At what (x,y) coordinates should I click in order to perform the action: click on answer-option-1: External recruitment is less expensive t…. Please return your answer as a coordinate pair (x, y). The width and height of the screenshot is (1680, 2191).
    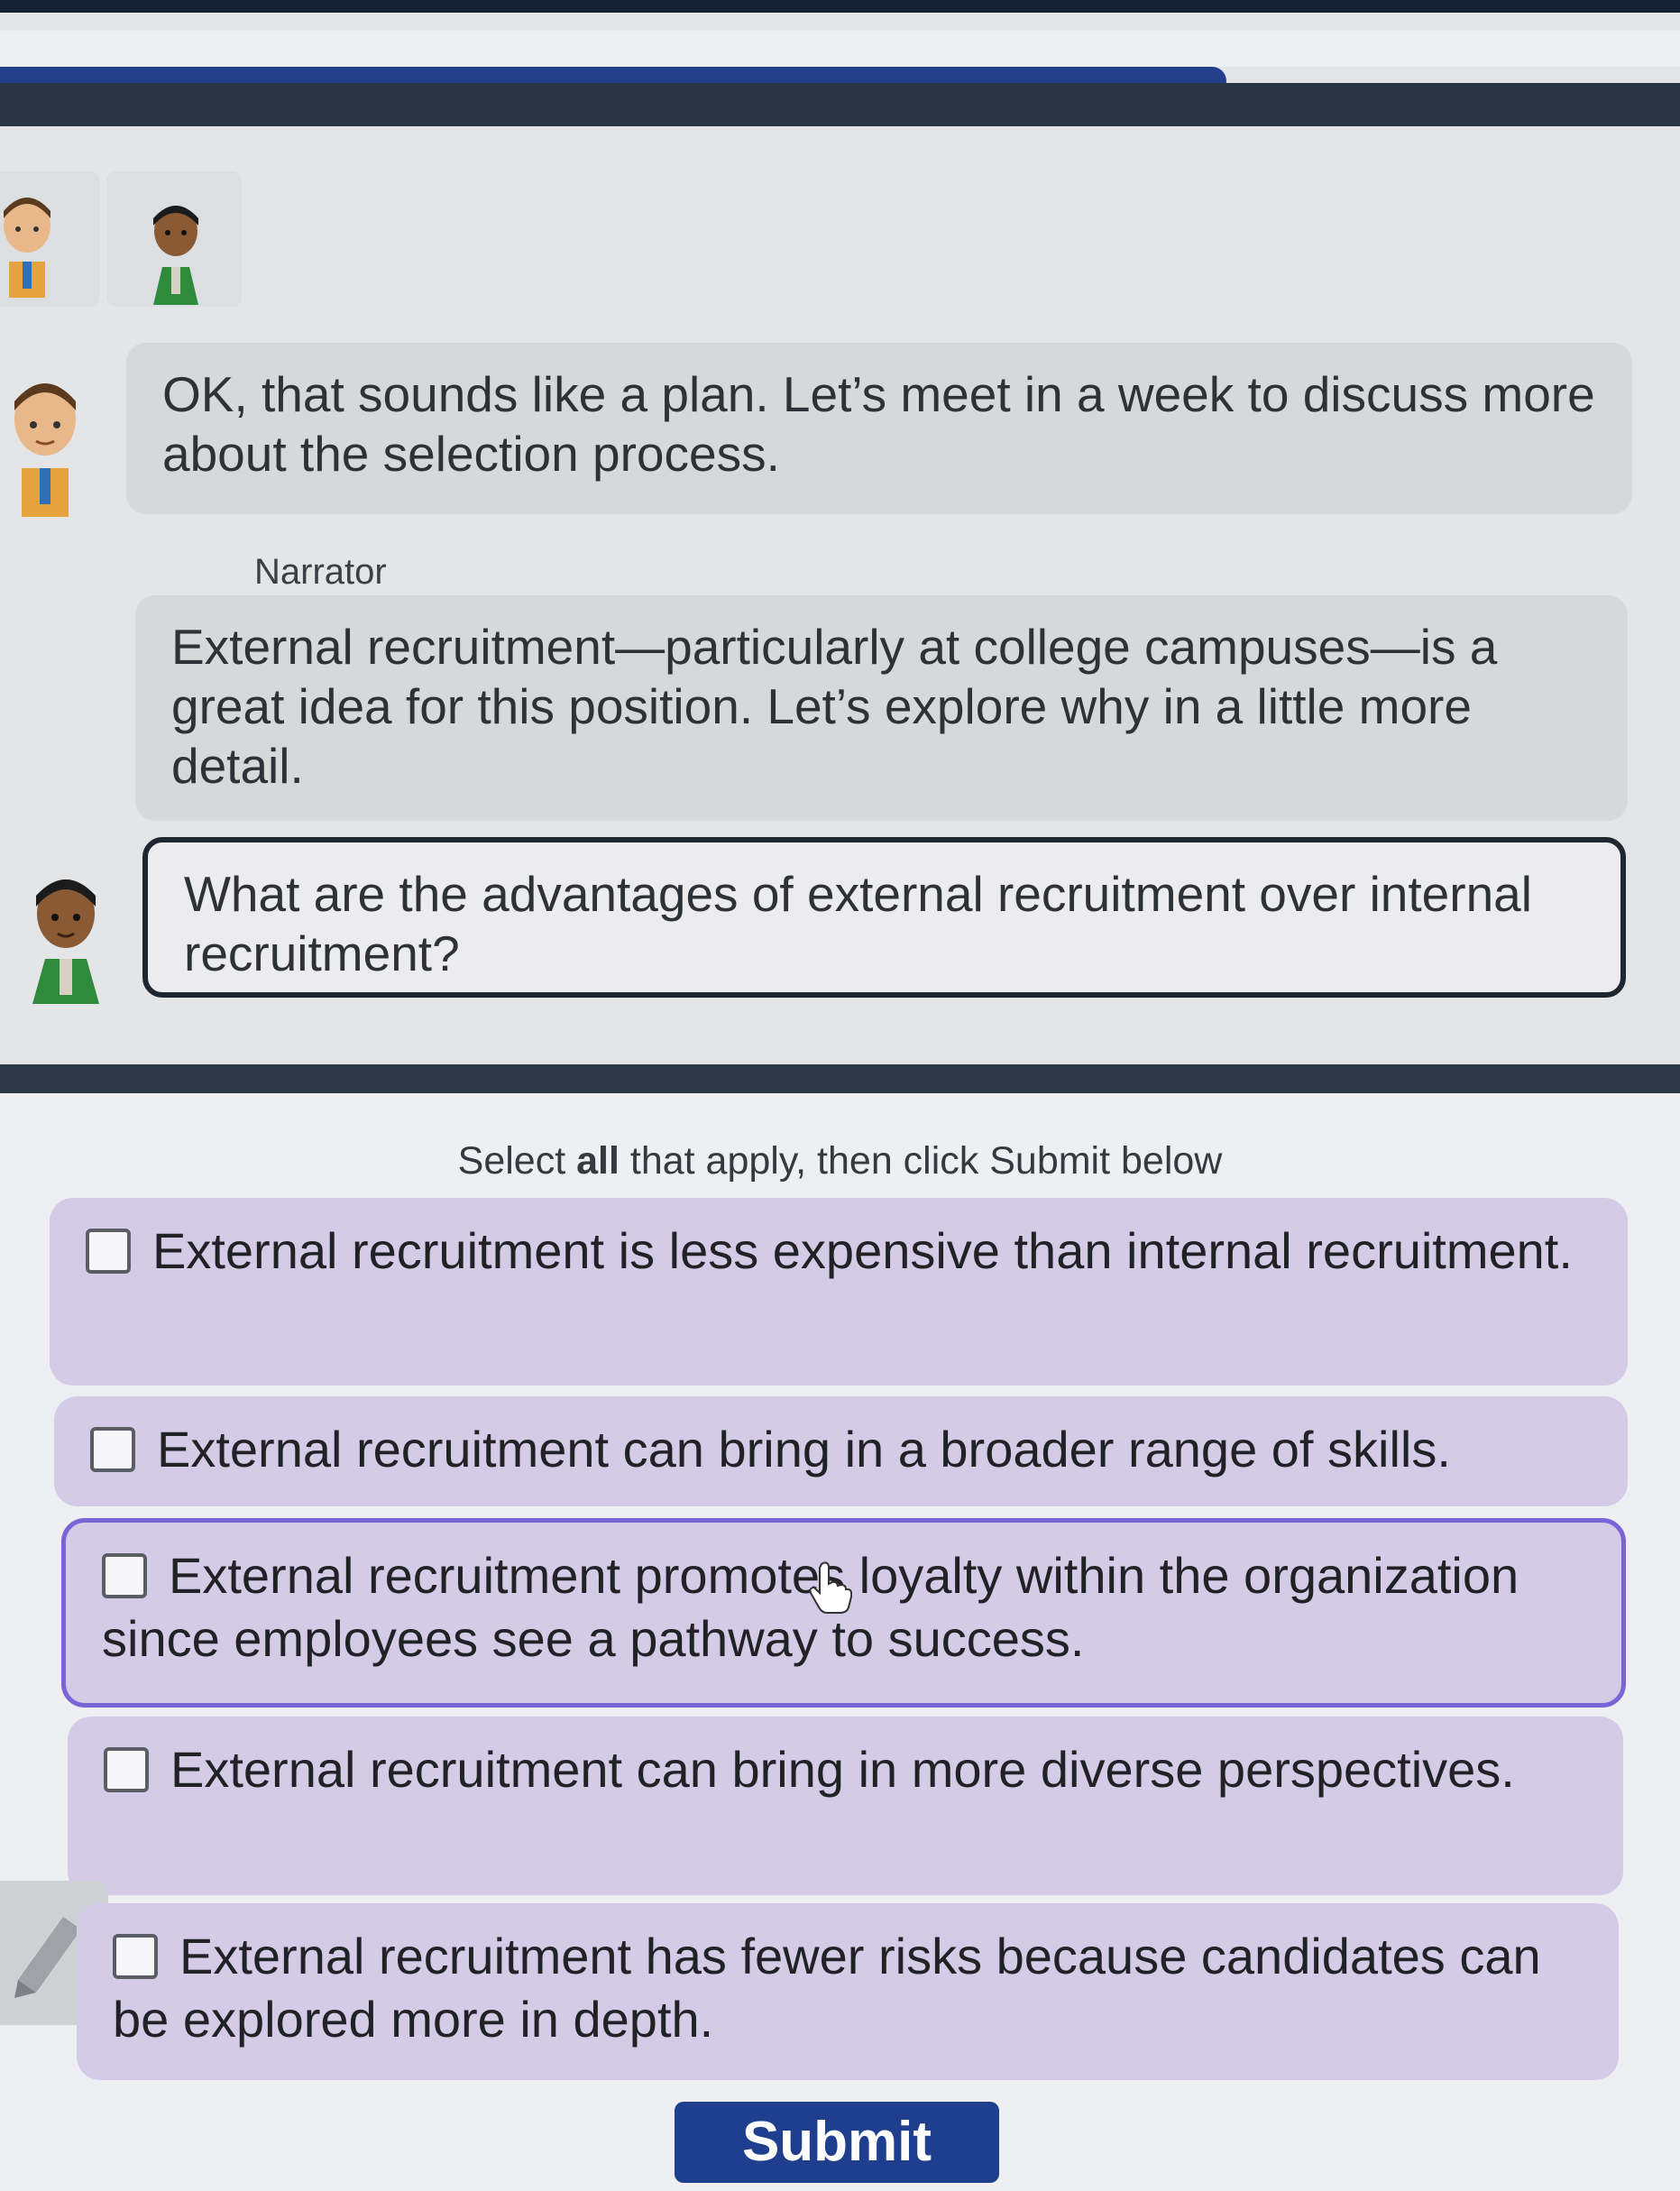
    Looking at the image, I should click on (839, 1291).